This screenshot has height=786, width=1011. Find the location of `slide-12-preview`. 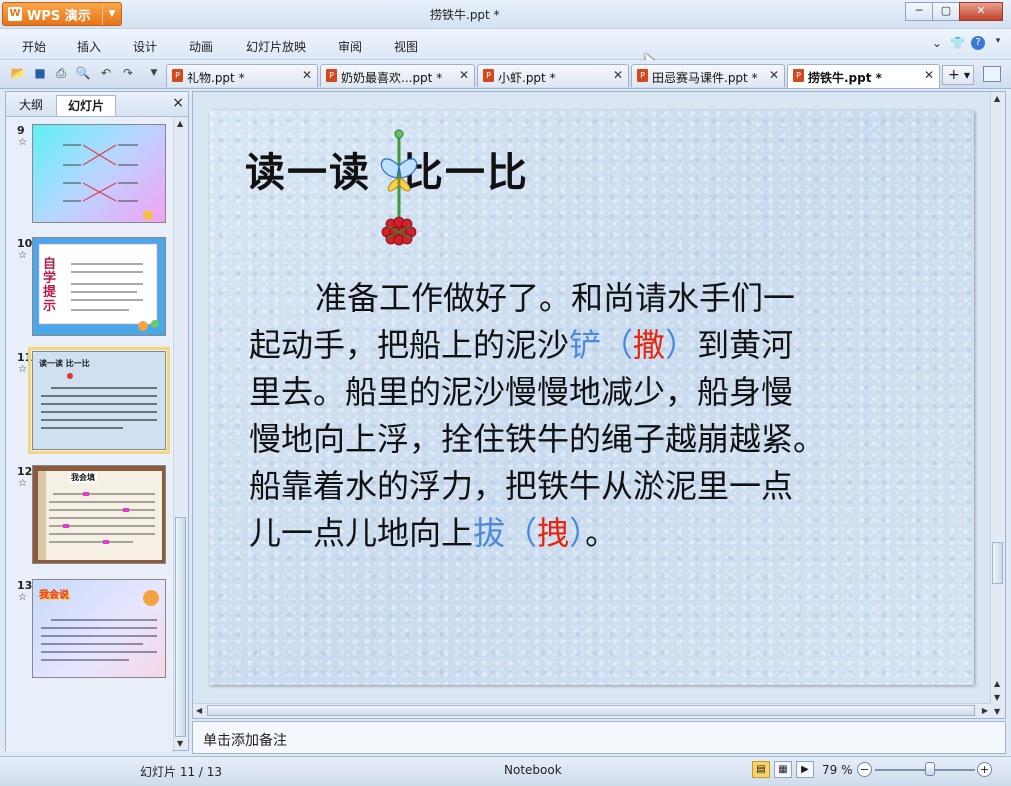

slide-12-preview is located at coordinates (100, 515).